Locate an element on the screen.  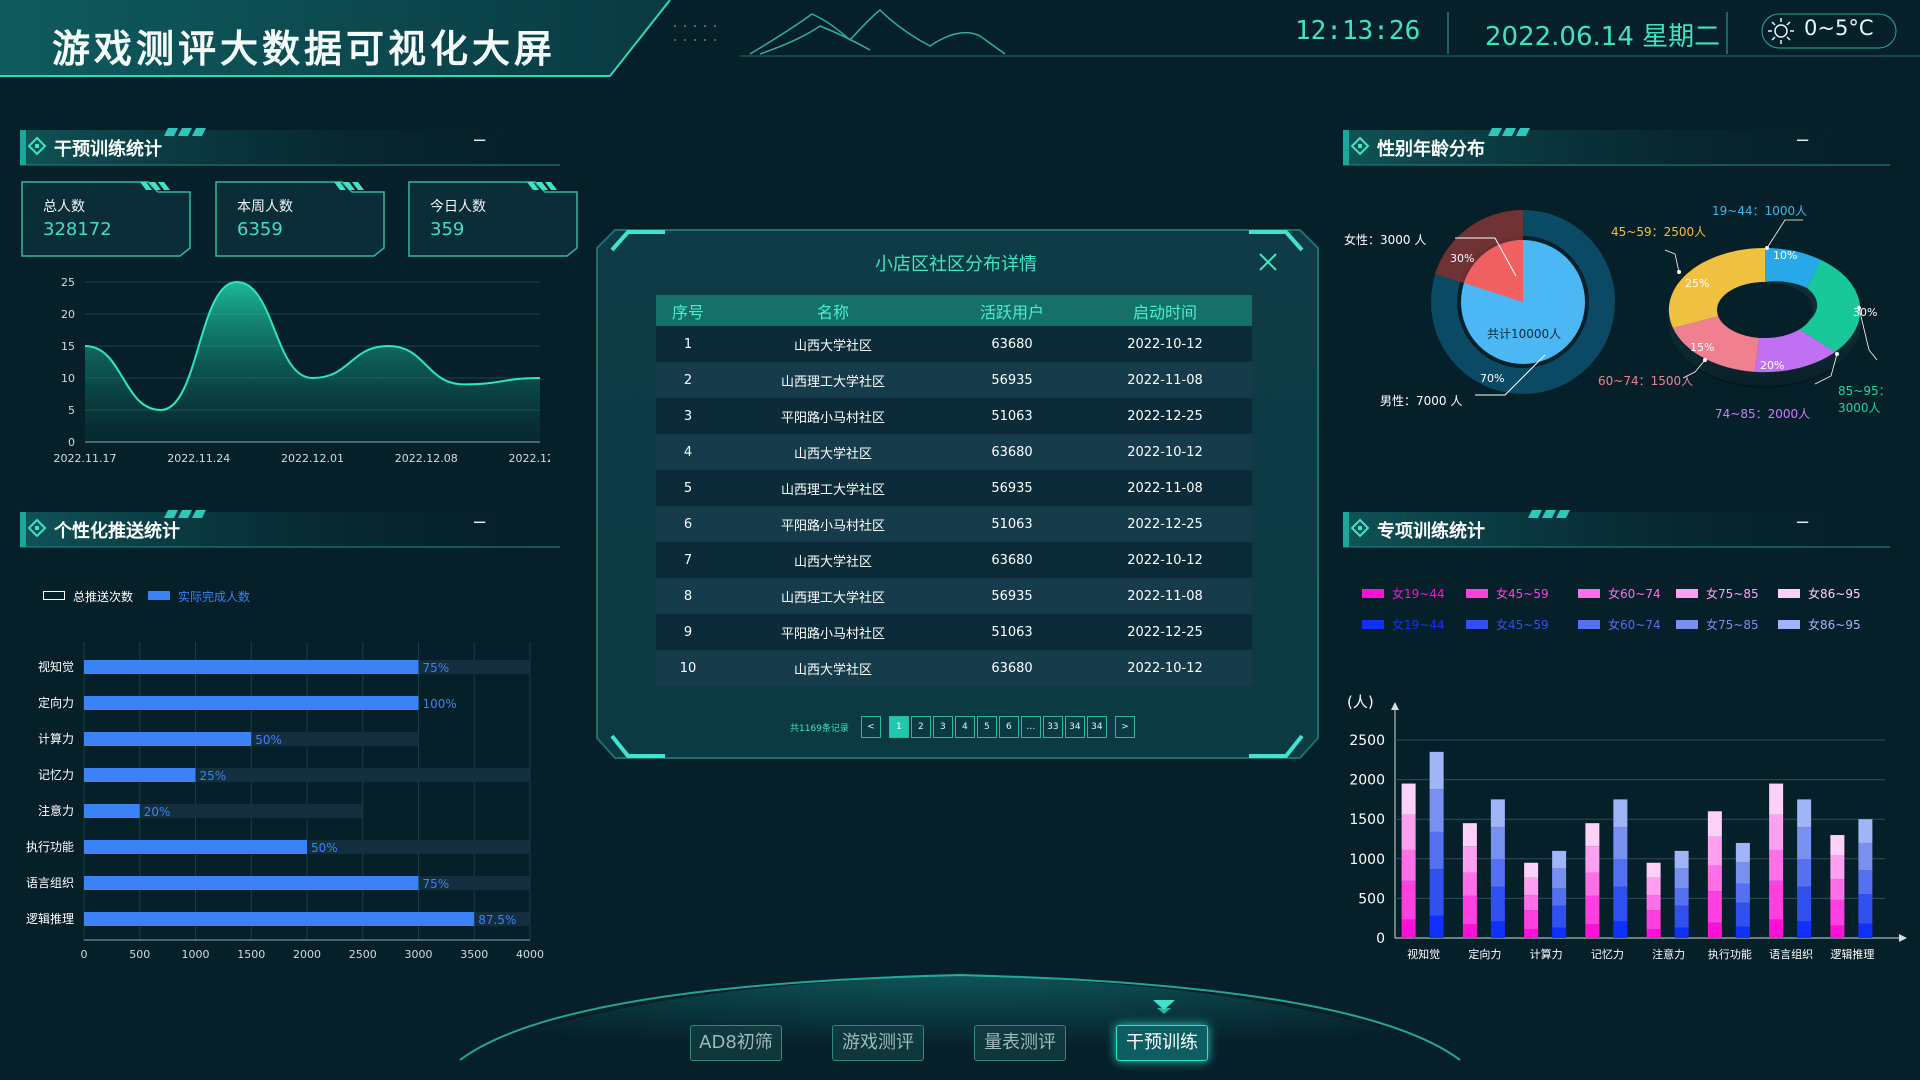
nav-button-4: 干预训练 is located at coordinates (1162, 1043).